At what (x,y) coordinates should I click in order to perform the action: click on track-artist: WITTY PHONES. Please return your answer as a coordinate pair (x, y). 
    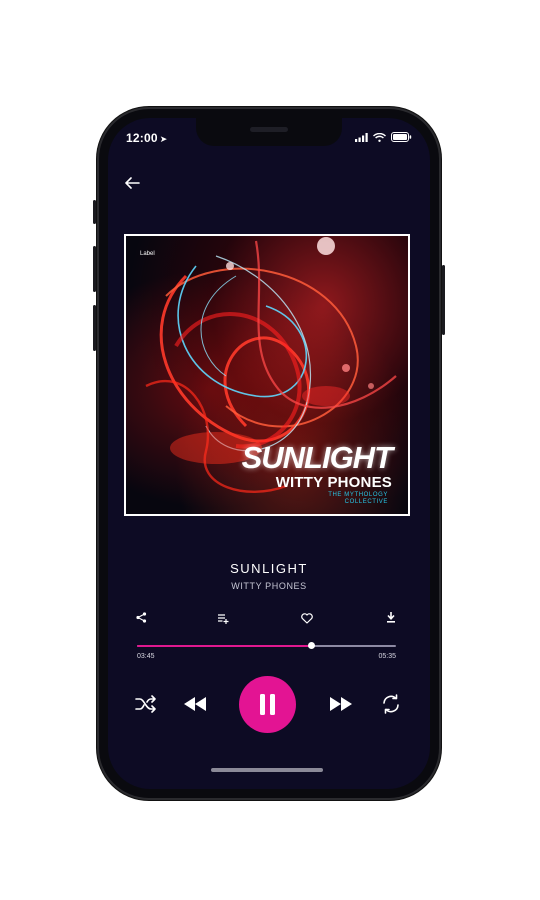
    Looking at the image, I should click on (269, 586).